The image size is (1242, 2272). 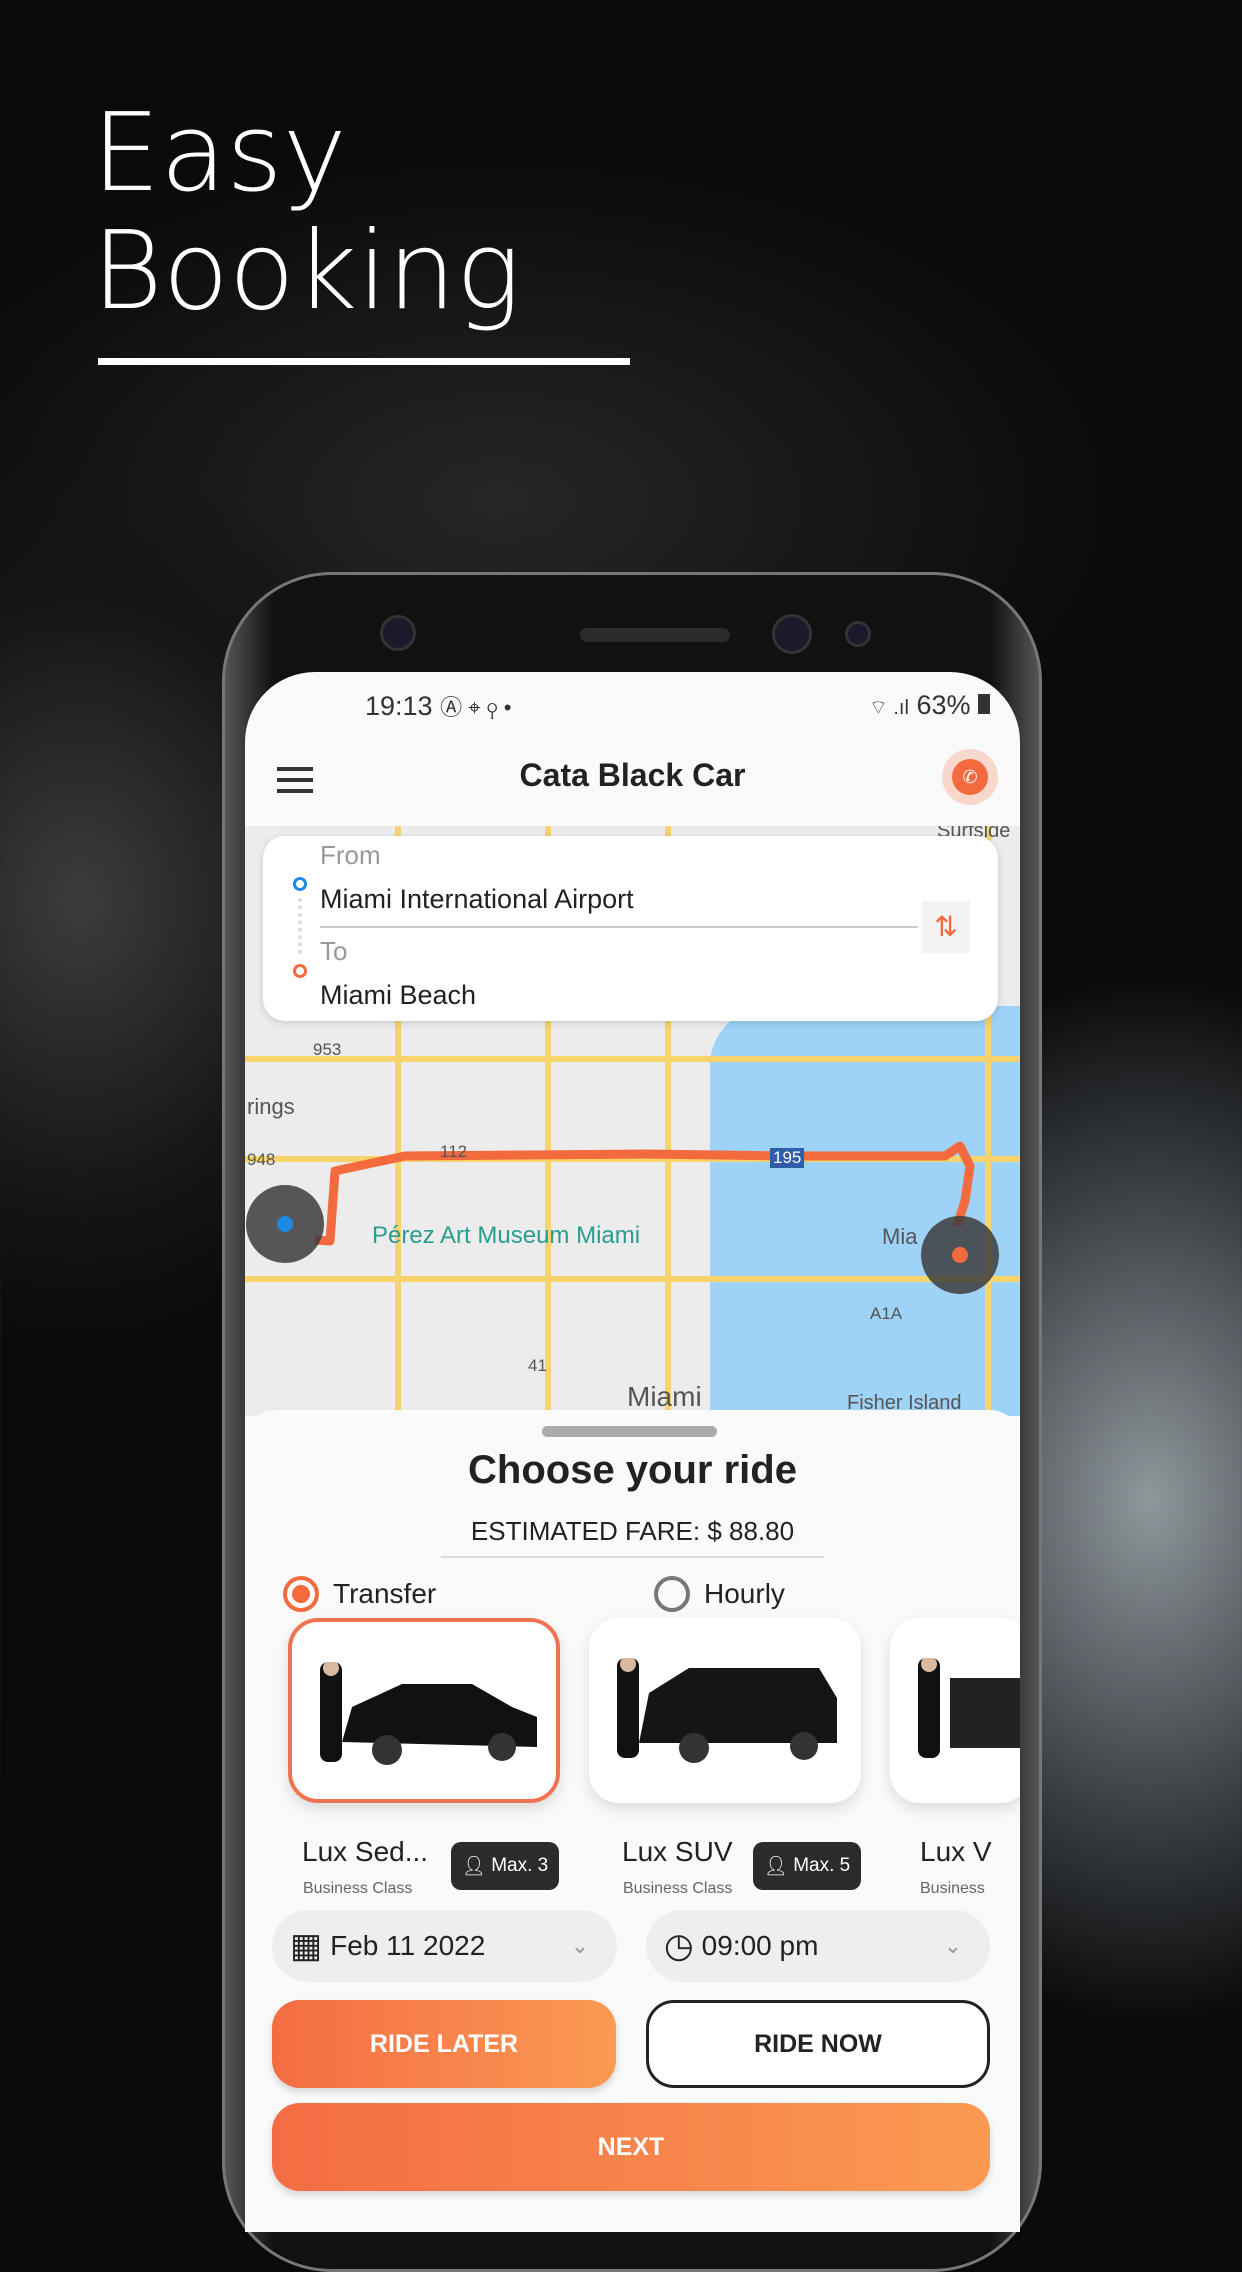 What do you see at coordinates (672, 1594) in the screenshot?
I see `radio-unselected-icon` at bounding box center [672, 1594].